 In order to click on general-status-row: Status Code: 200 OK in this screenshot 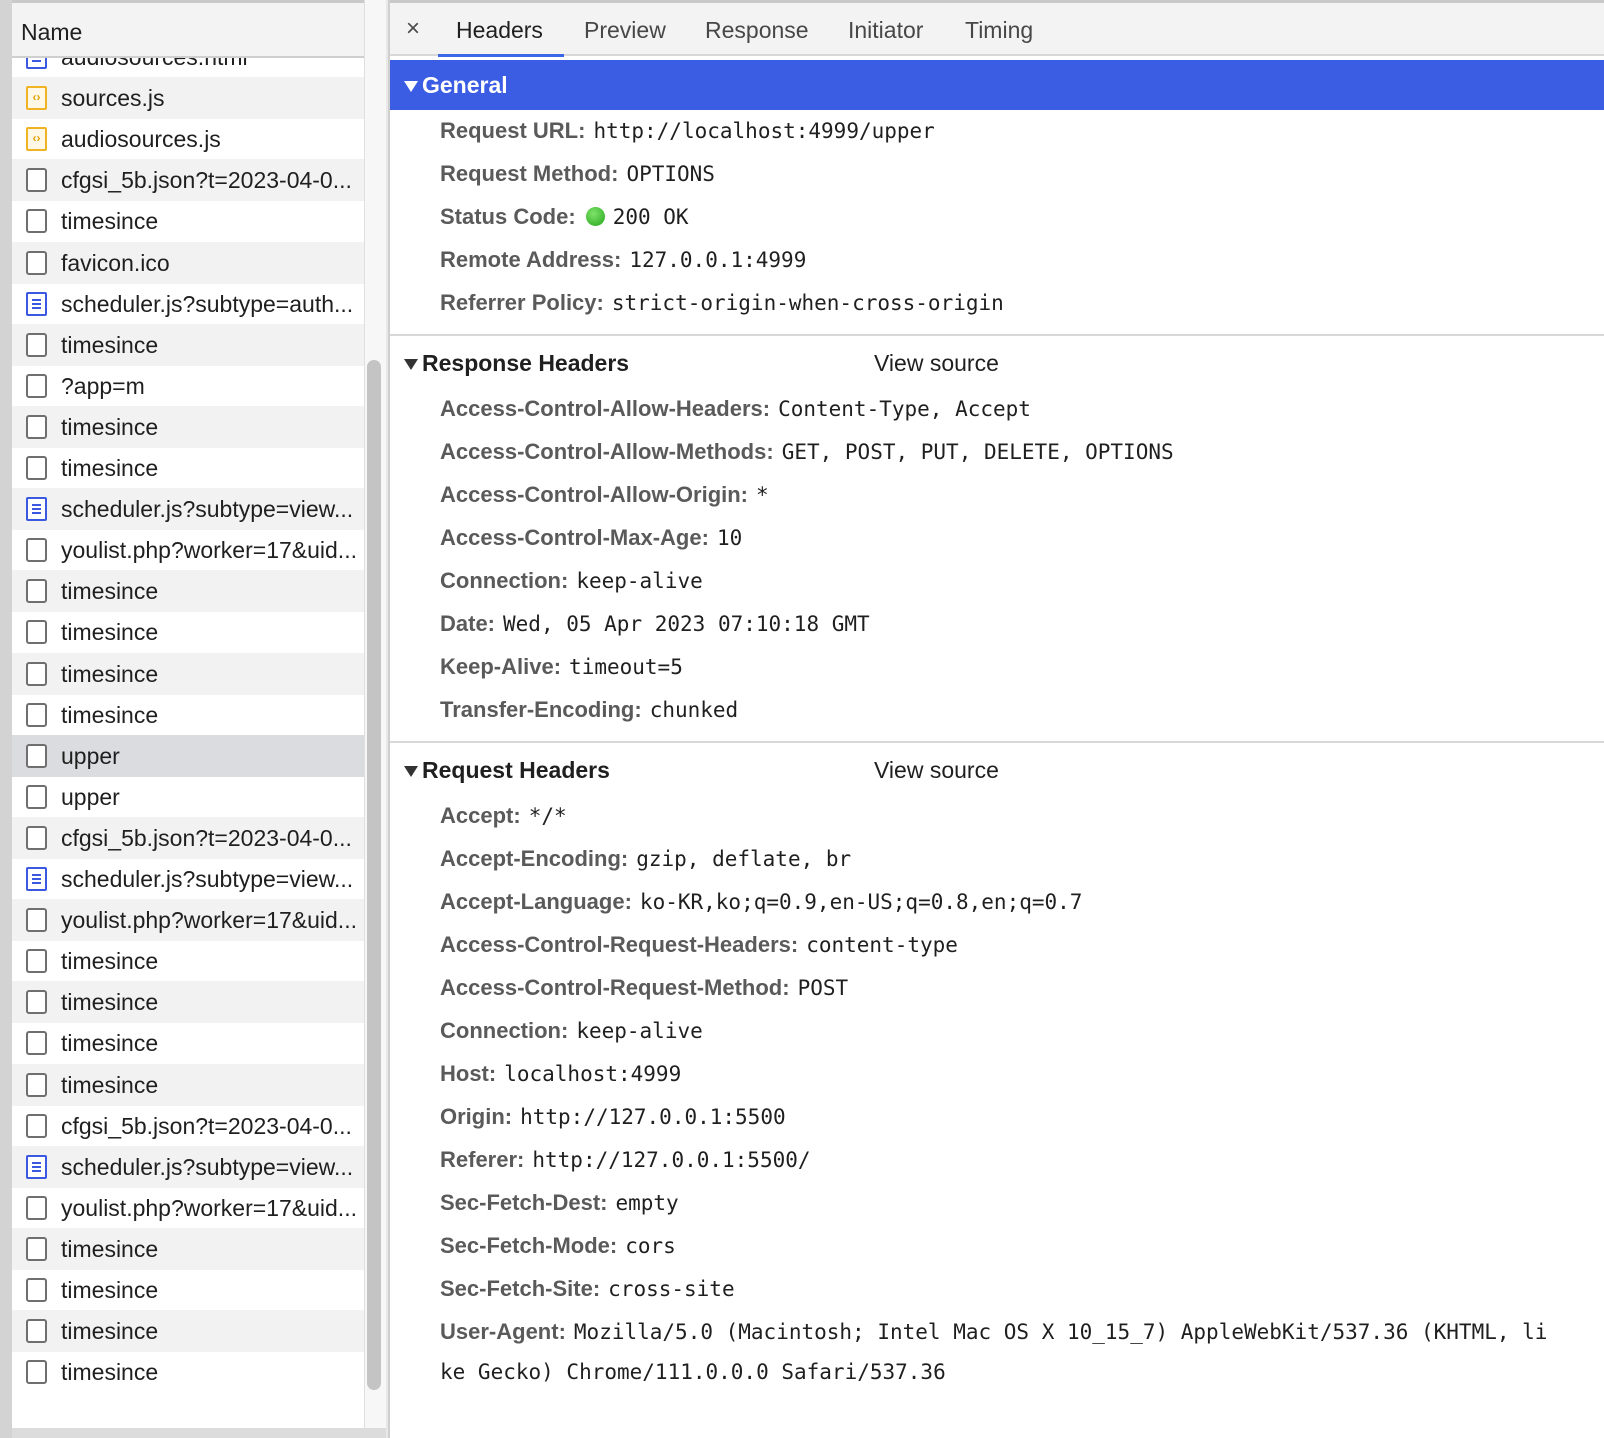, I will do `click(564, 223)`.